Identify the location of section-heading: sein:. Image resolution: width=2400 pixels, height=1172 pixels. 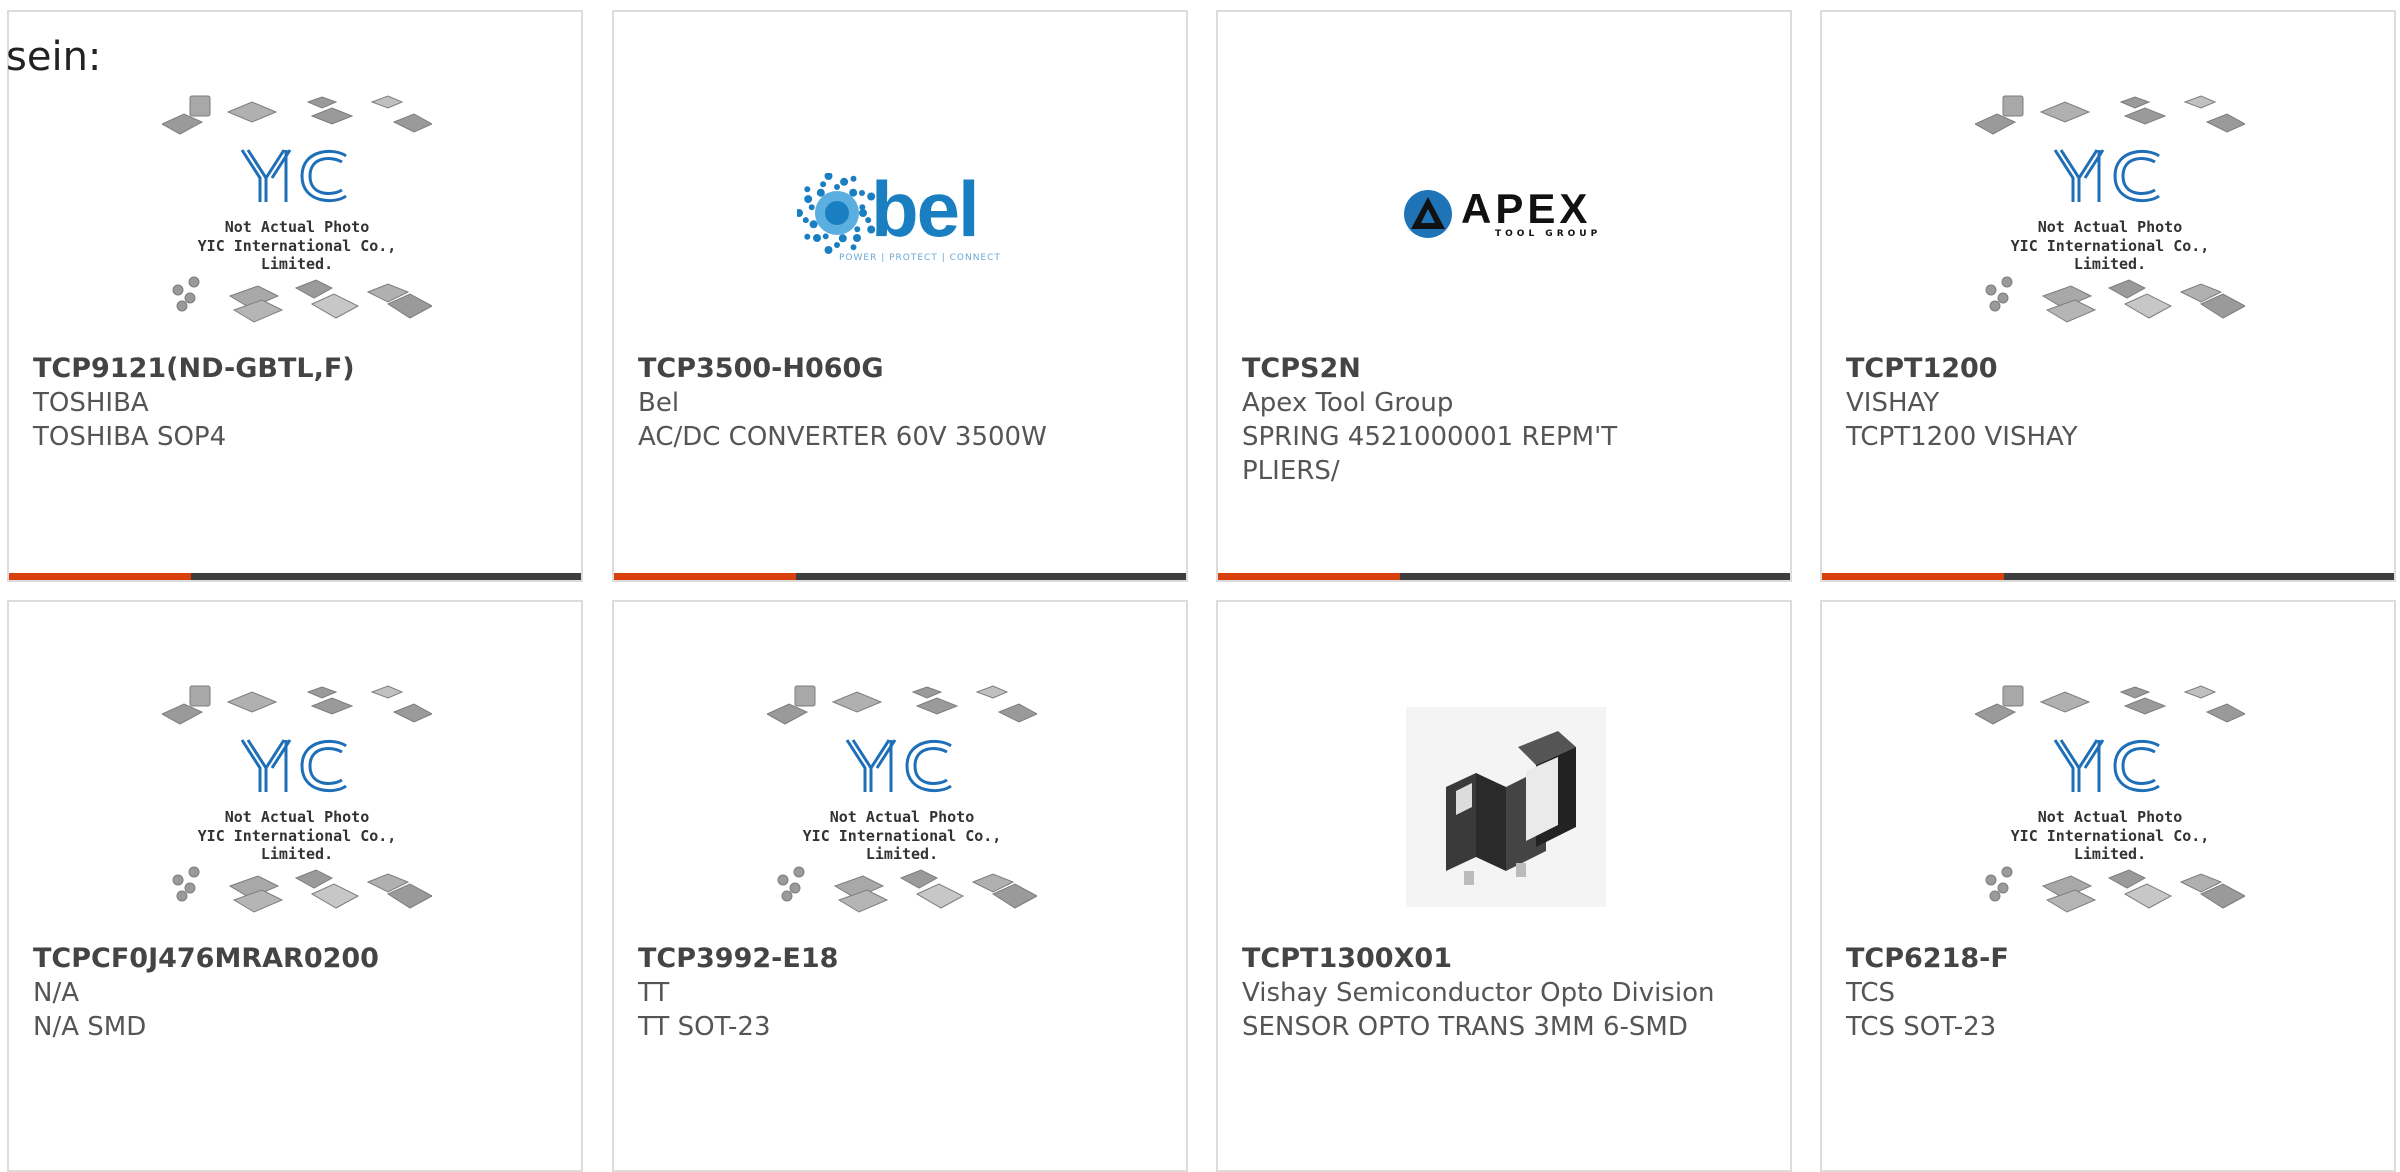
(54, 57).